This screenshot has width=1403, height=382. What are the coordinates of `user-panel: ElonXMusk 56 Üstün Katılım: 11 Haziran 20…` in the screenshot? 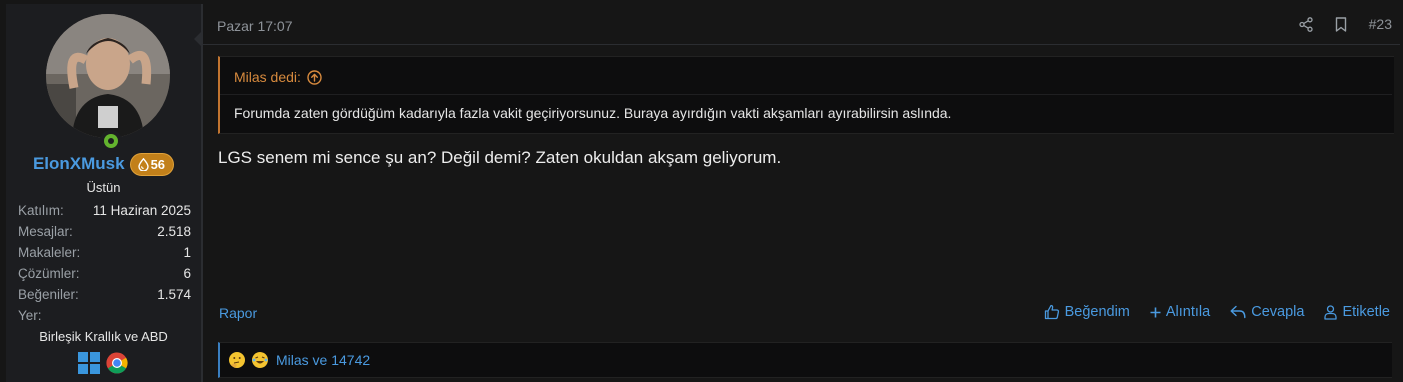 It's located at (104, 193).